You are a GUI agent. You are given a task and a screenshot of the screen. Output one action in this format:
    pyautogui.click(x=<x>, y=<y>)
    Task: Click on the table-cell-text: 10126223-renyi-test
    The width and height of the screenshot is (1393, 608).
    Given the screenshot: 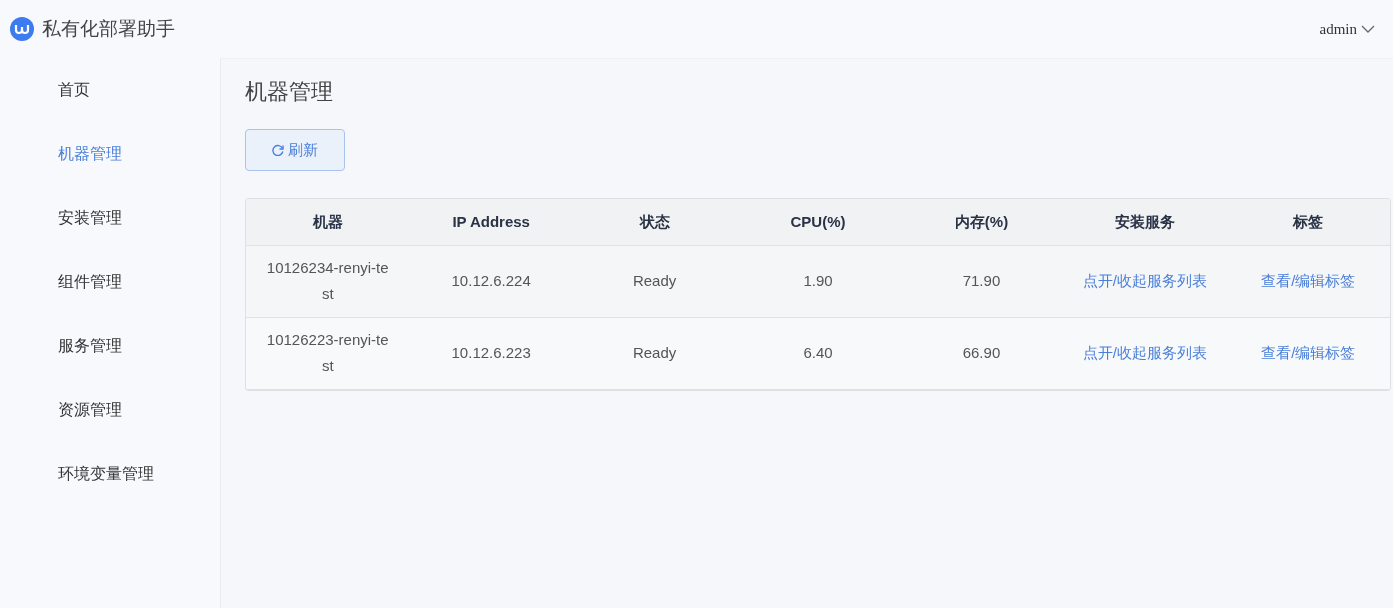 What is the action you would take?
    pyautogui.click(x=327, y=353)
    